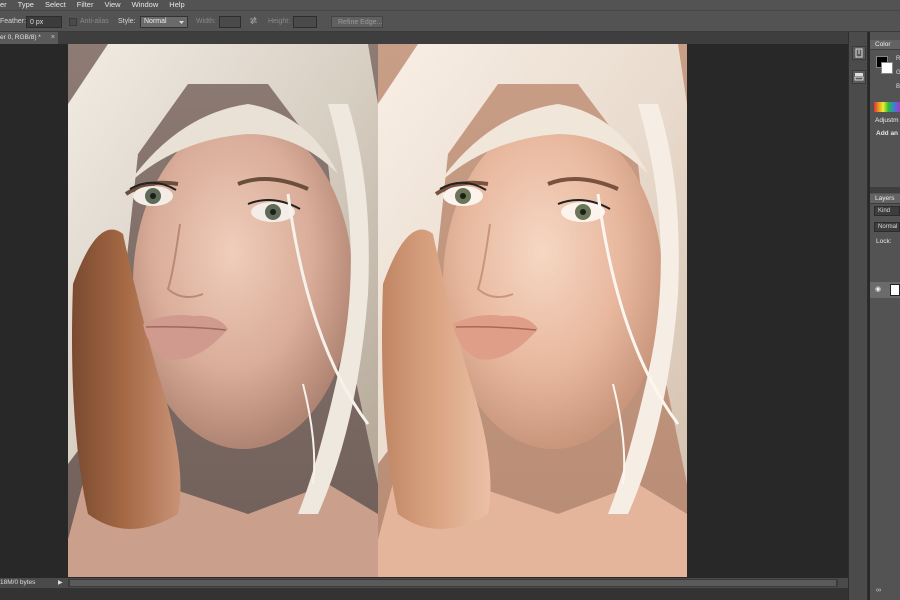 The width and height of the screenshot is (900, 600). What do you see at coordinates (858, 316) in the screenshot?
I see `panel-dock` at bounding box center [858, 316].